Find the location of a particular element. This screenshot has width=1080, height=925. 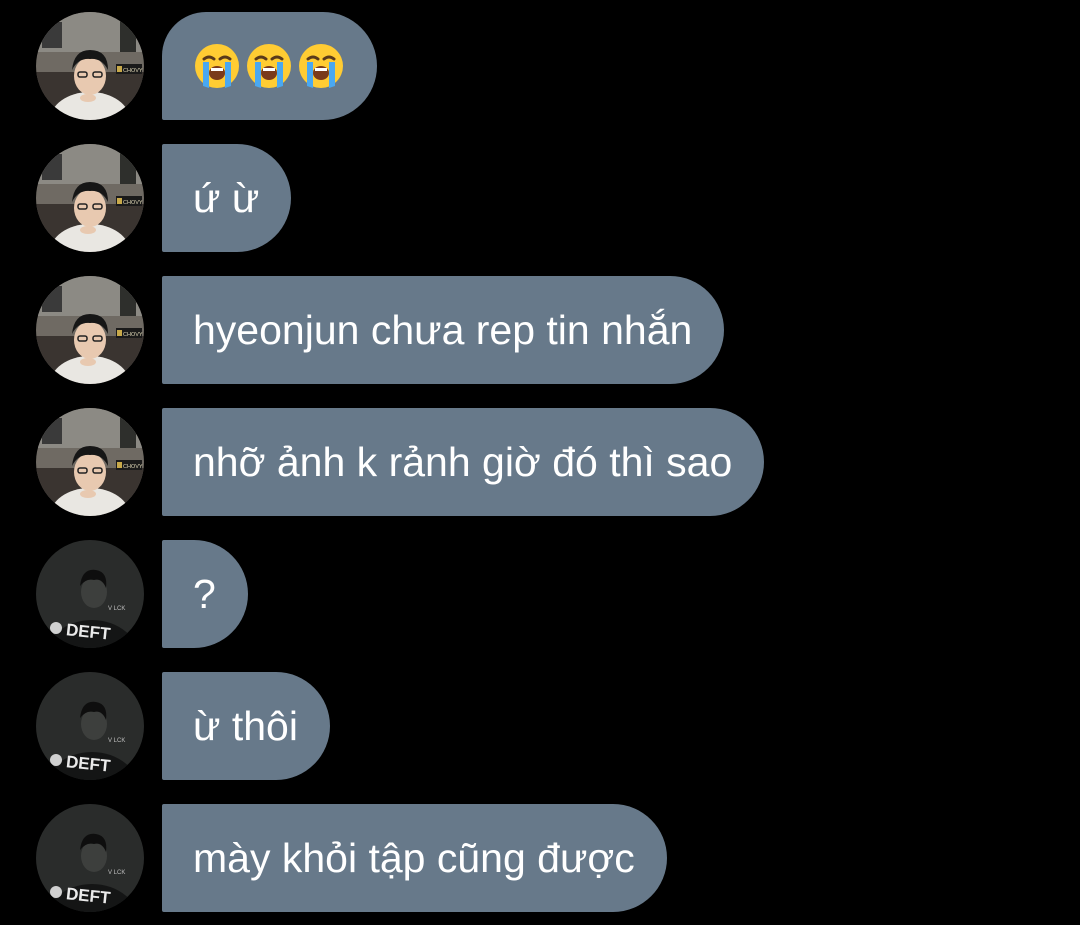

message-bubble: ? is located at coordinates (205, 594).